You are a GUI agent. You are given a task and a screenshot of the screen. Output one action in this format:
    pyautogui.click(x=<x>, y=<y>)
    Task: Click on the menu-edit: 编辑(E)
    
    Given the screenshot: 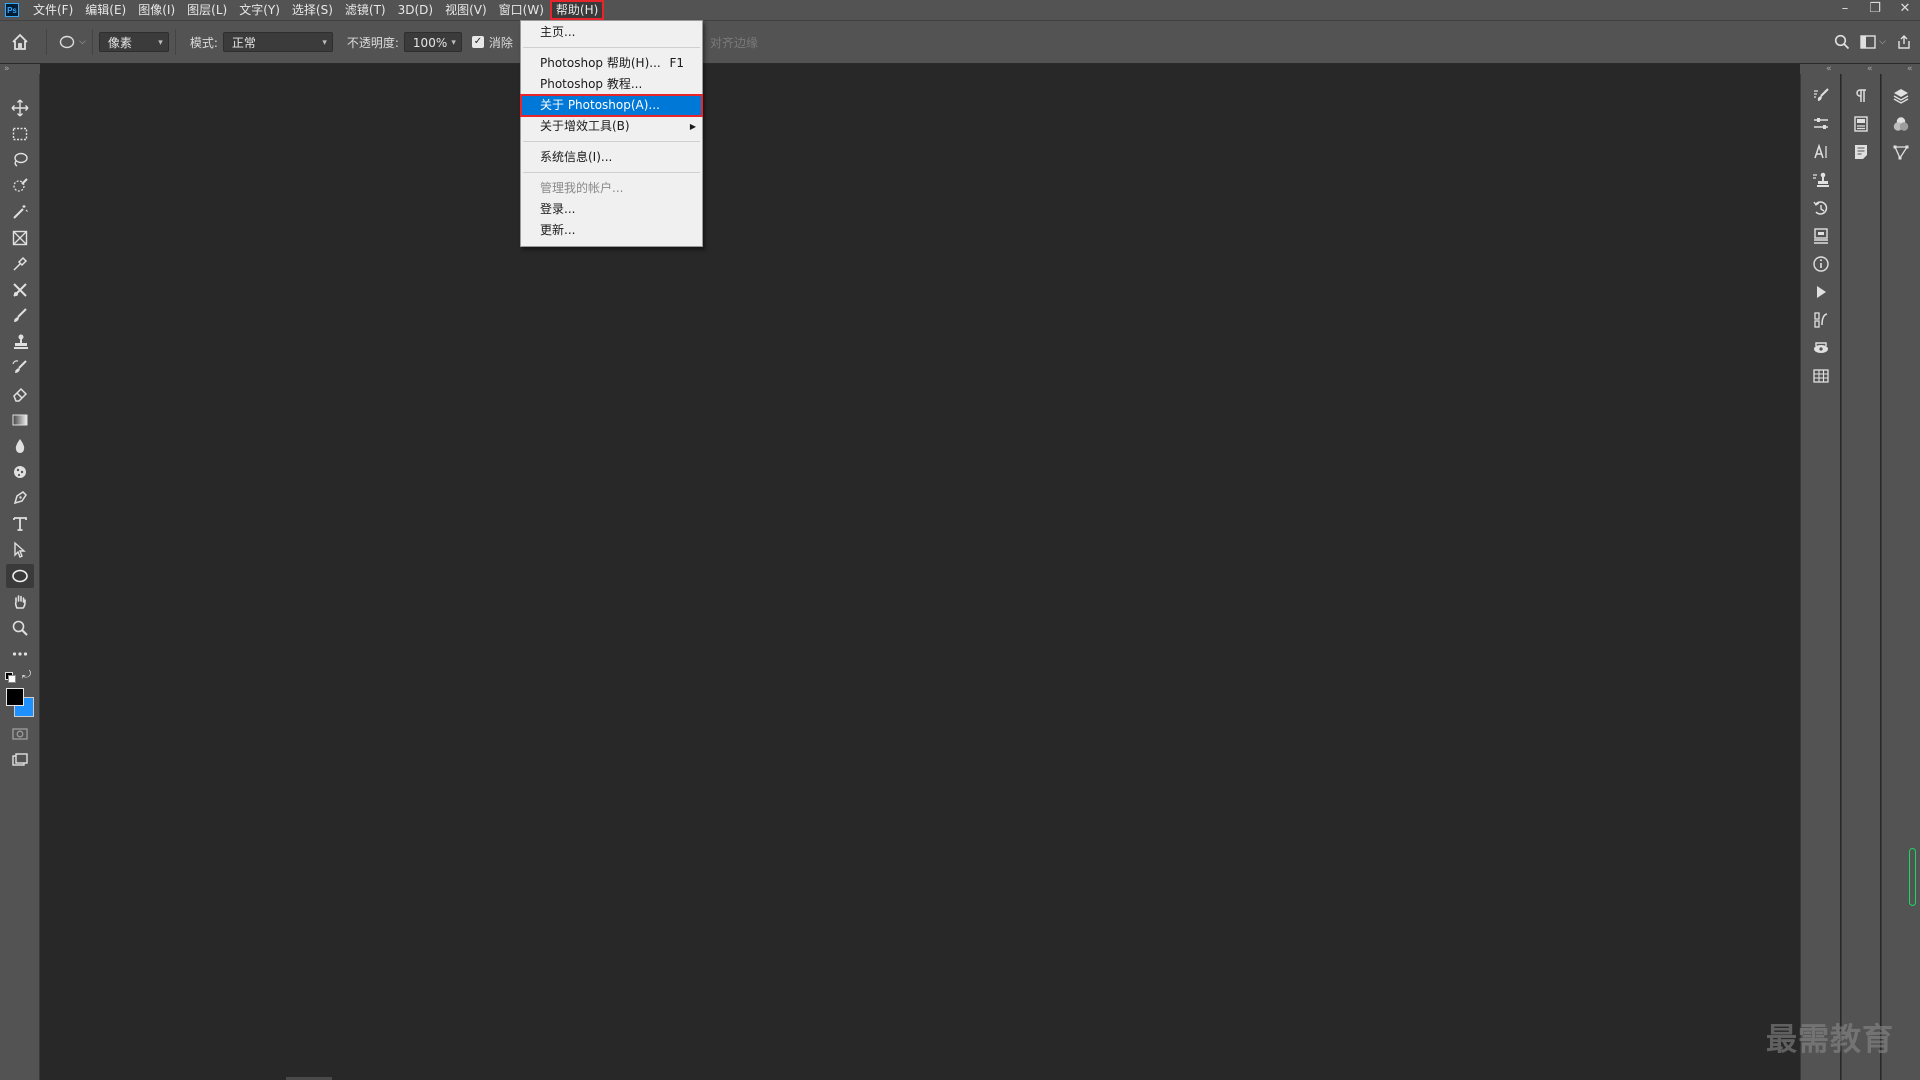 What is the action you would take?
    pyautogui.click(x=105, y=10)
    